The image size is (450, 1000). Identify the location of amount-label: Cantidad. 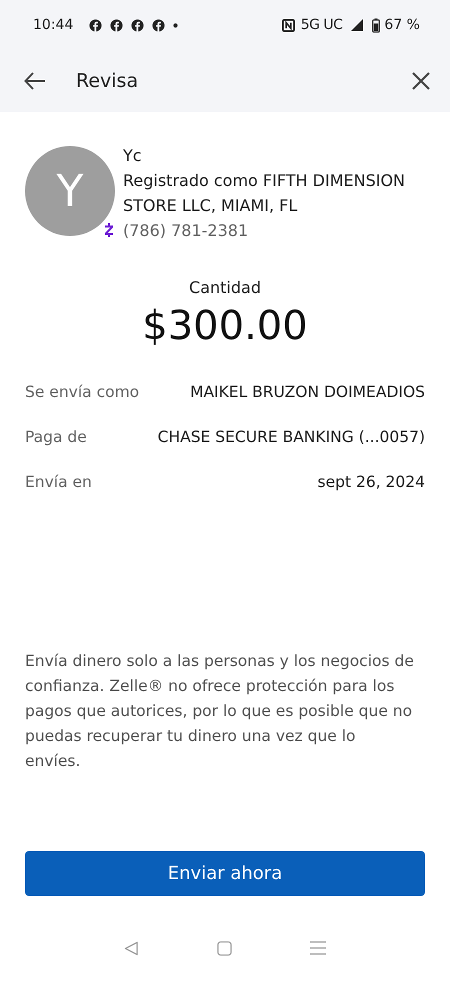
(225, 287).